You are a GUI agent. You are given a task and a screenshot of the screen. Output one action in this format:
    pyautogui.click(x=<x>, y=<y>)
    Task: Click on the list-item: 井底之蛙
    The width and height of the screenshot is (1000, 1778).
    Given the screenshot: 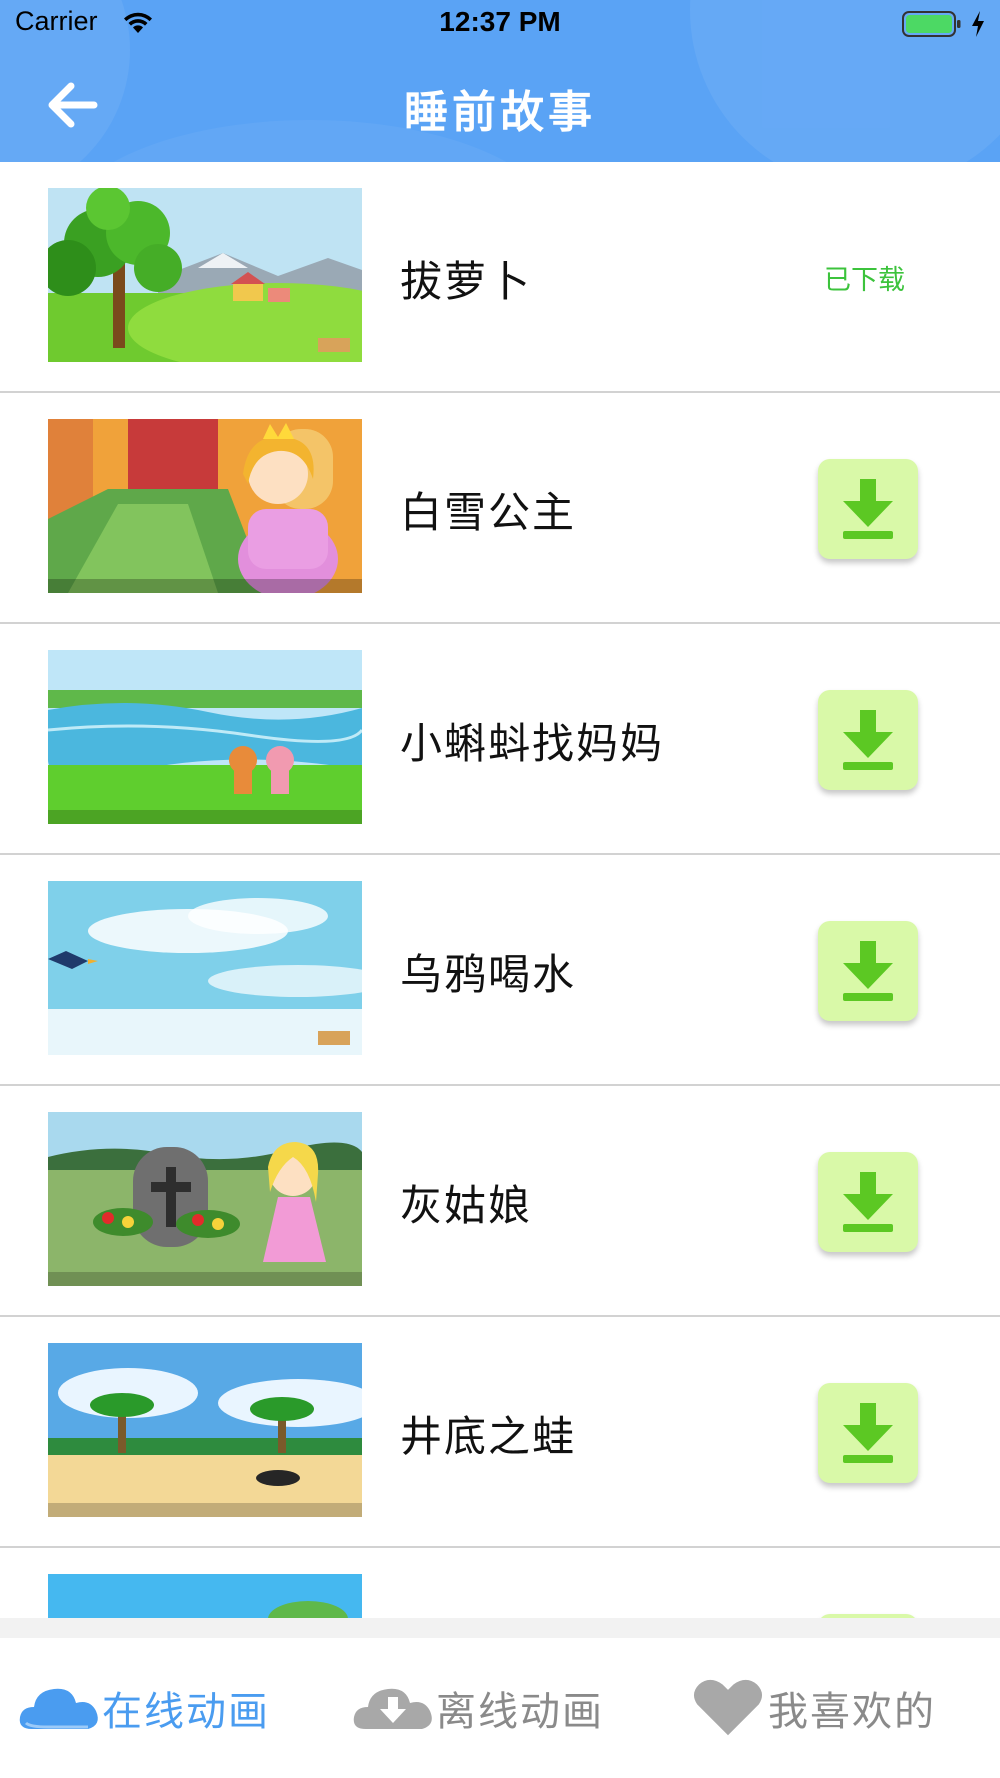 What is the action you would take?
    pyautogui.click(x=500, y=1432)
    